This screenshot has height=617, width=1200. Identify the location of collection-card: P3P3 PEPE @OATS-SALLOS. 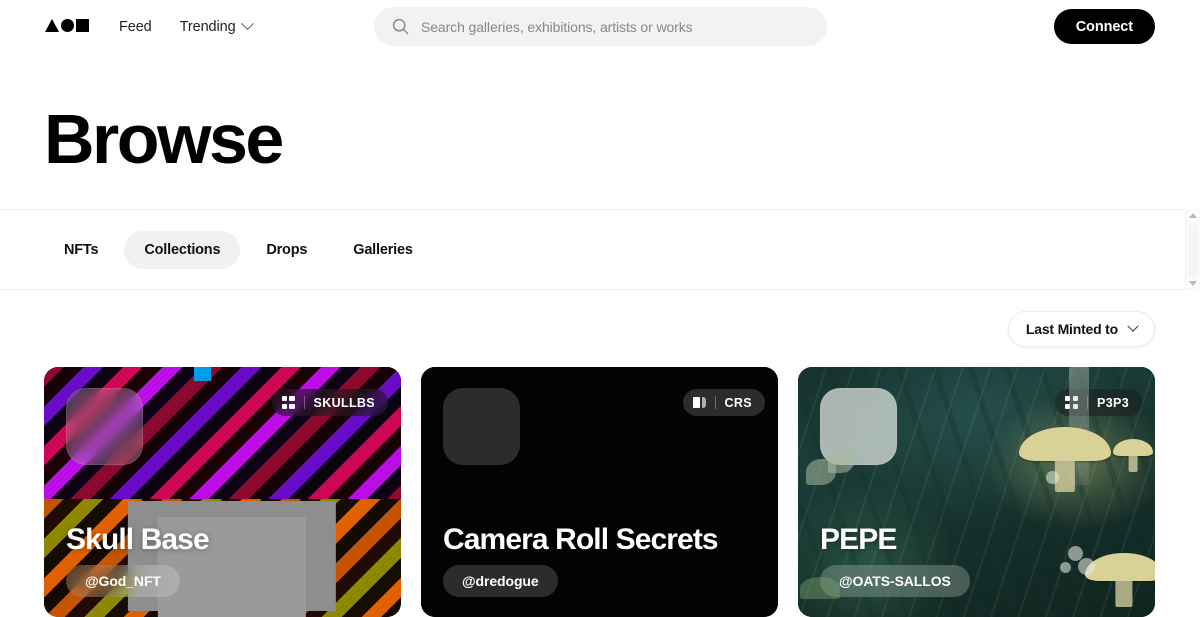
(976, 492).